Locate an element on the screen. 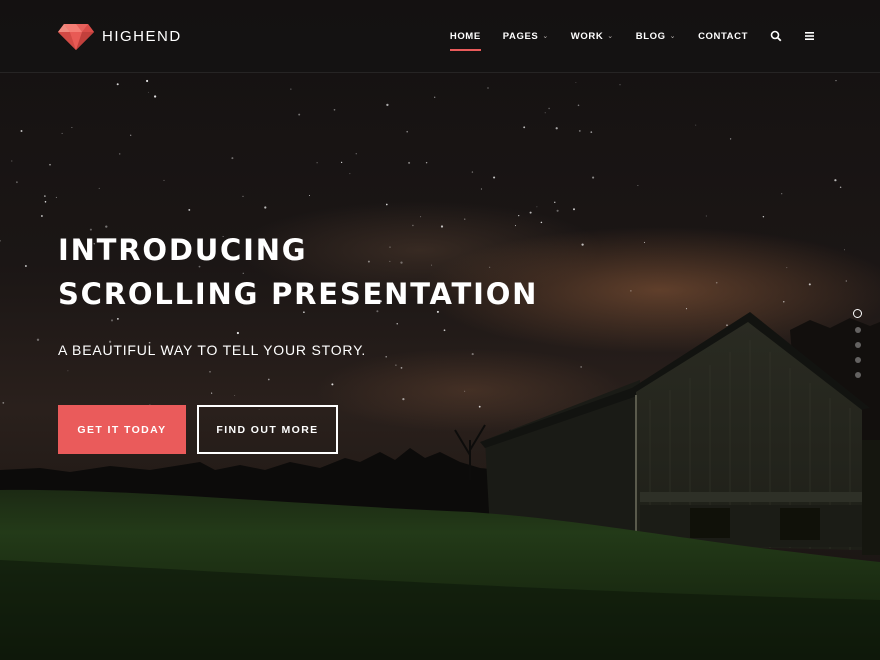 The height and width of the screenshot is (660, 880). nav-item-label: CONTACT is located at coordinates (723, 36).